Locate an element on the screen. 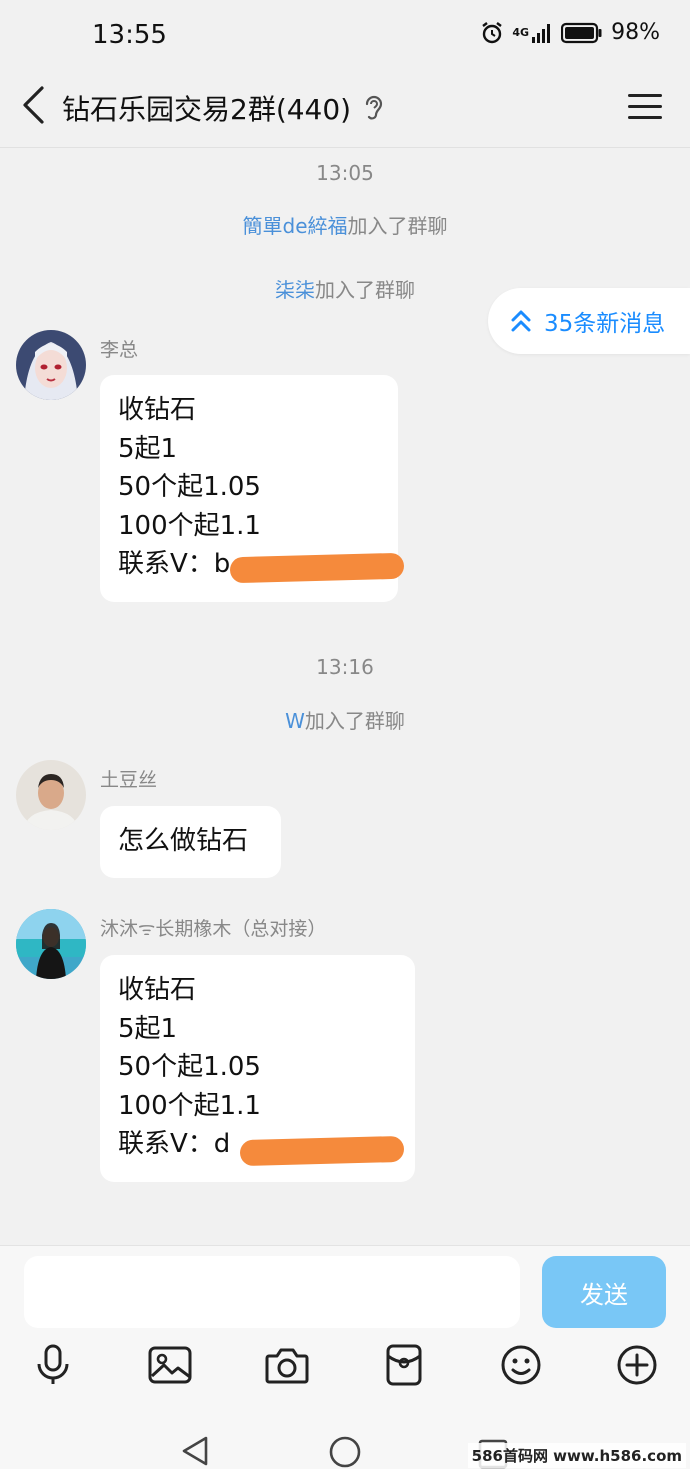 This screenshot has height=1469, width=690. back-button is located at coordinates (33, 105).